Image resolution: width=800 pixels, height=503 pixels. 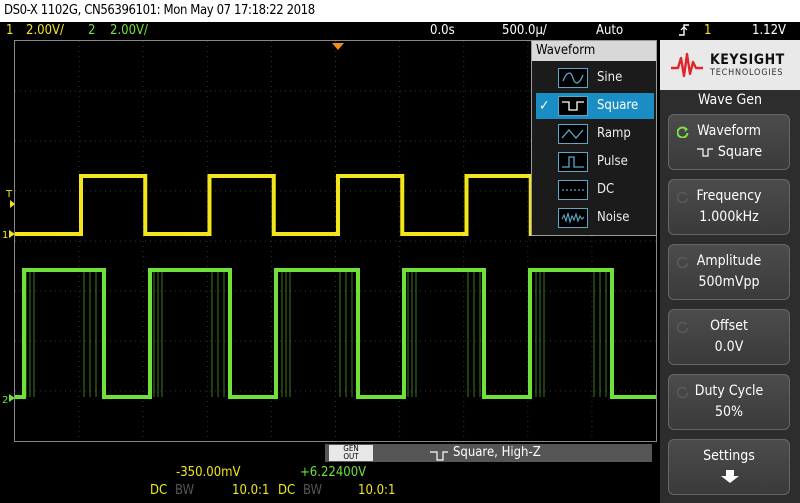 I want to click on softkey-label: Frequency, so click(x=729, y=196).